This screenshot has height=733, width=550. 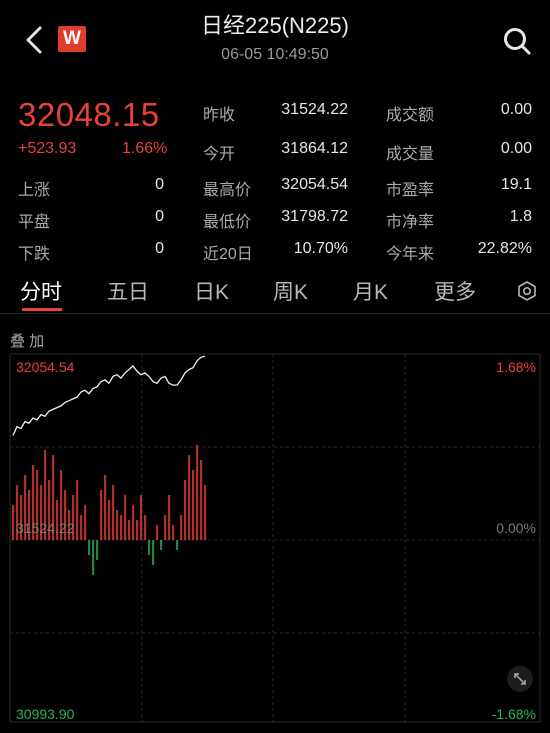 I want to click on tab-more: 更多, so click(x=455, y=291).